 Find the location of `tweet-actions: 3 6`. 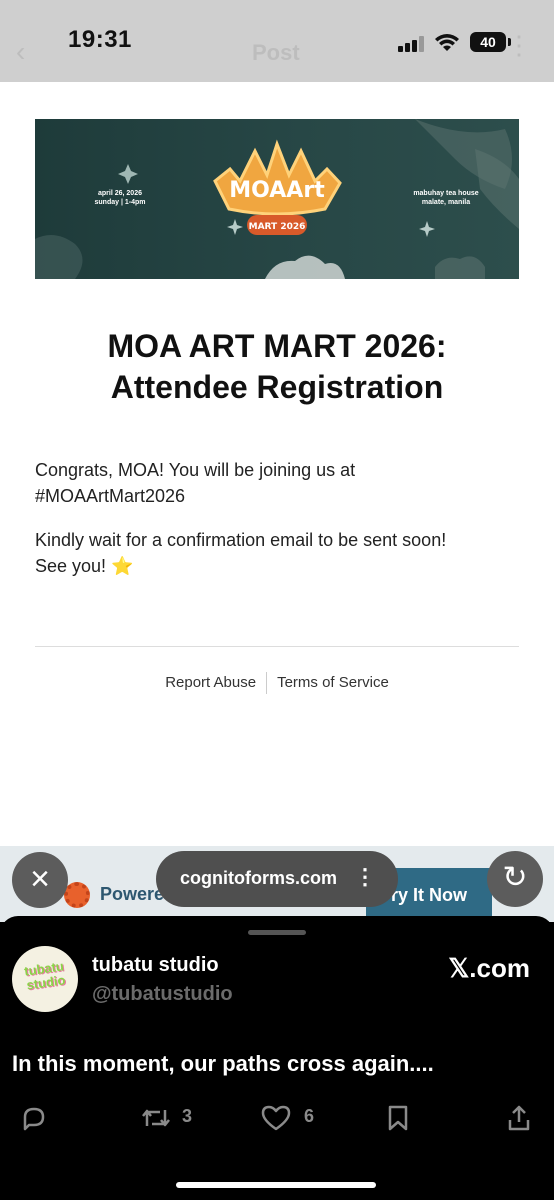

tweet-actions: 3 6 is located at coordinates (277, 1119).